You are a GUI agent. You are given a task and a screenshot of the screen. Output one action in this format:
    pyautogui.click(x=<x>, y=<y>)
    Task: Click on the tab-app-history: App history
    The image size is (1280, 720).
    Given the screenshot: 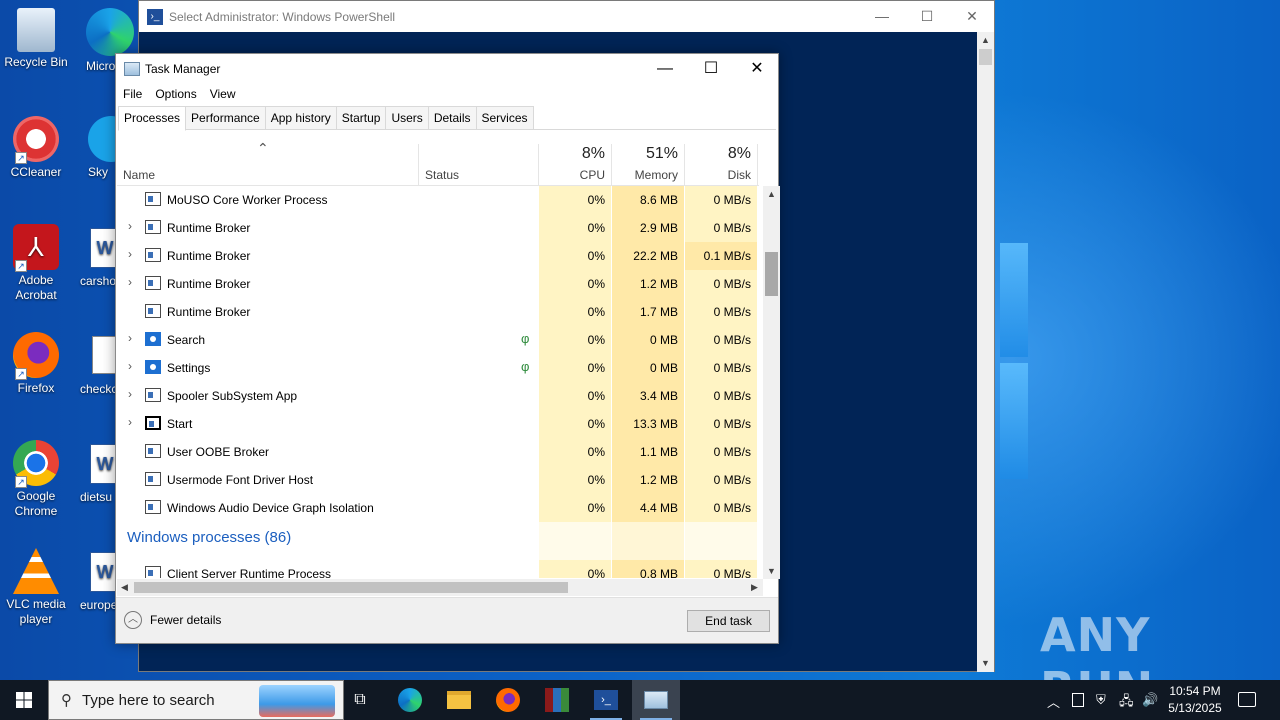 What is the action you would take?
    pyautogui.click(x=300, y=117)
    